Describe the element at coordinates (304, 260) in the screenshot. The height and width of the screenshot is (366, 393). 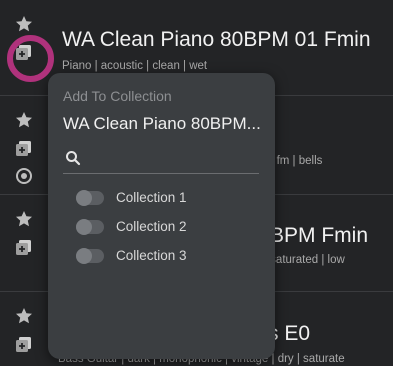
I see `sample-tags: | saturated | low` at that location.